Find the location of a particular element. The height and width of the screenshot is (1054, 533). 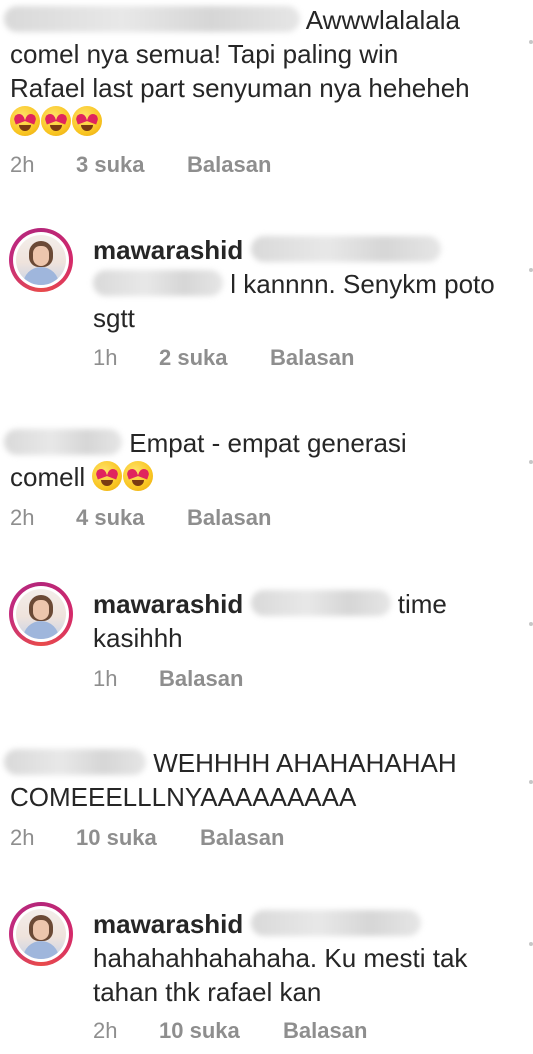

comment-text-line: sgtt is located at coordinates (114, 318).